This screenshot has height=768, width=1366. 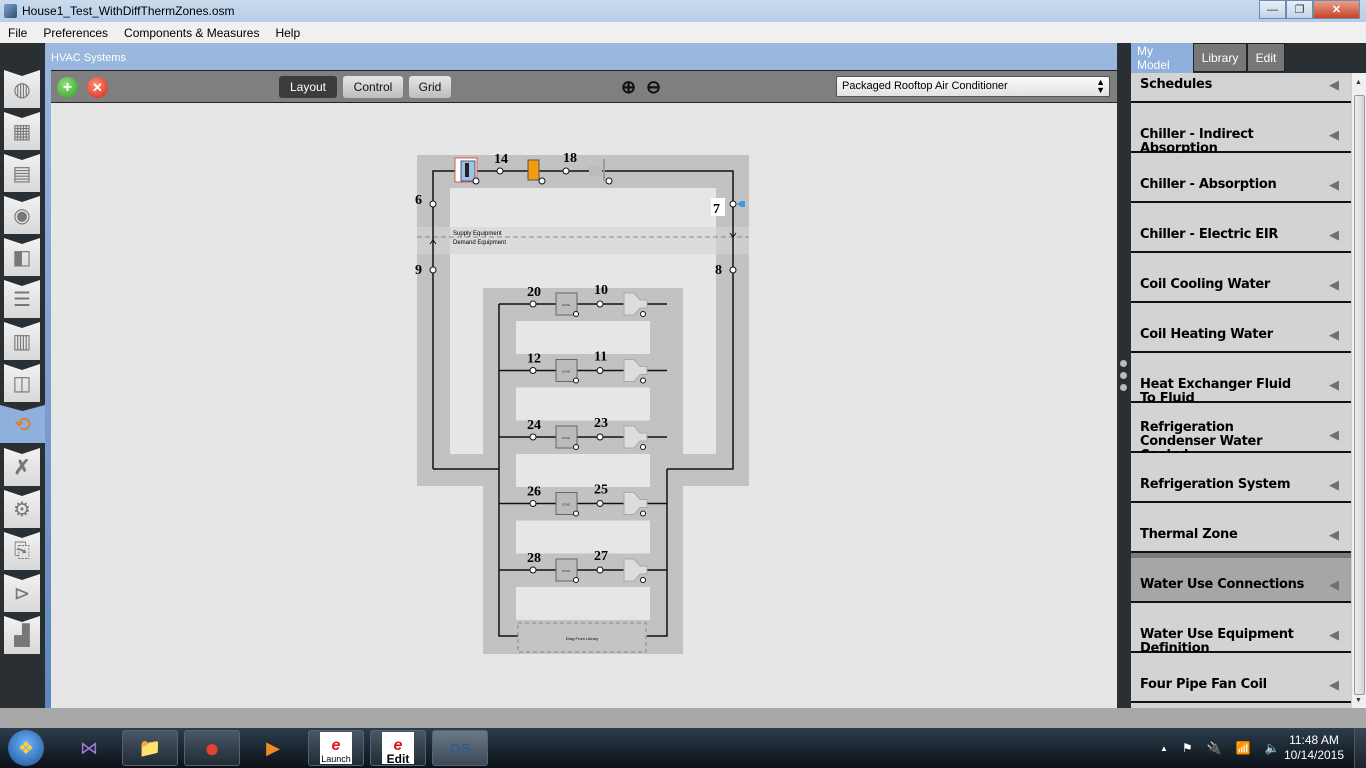 What do you see at coordinates (1243, 748) in the screenshot?
I see `network-signal-icon: 📶` at bounding box center [1243, 748].